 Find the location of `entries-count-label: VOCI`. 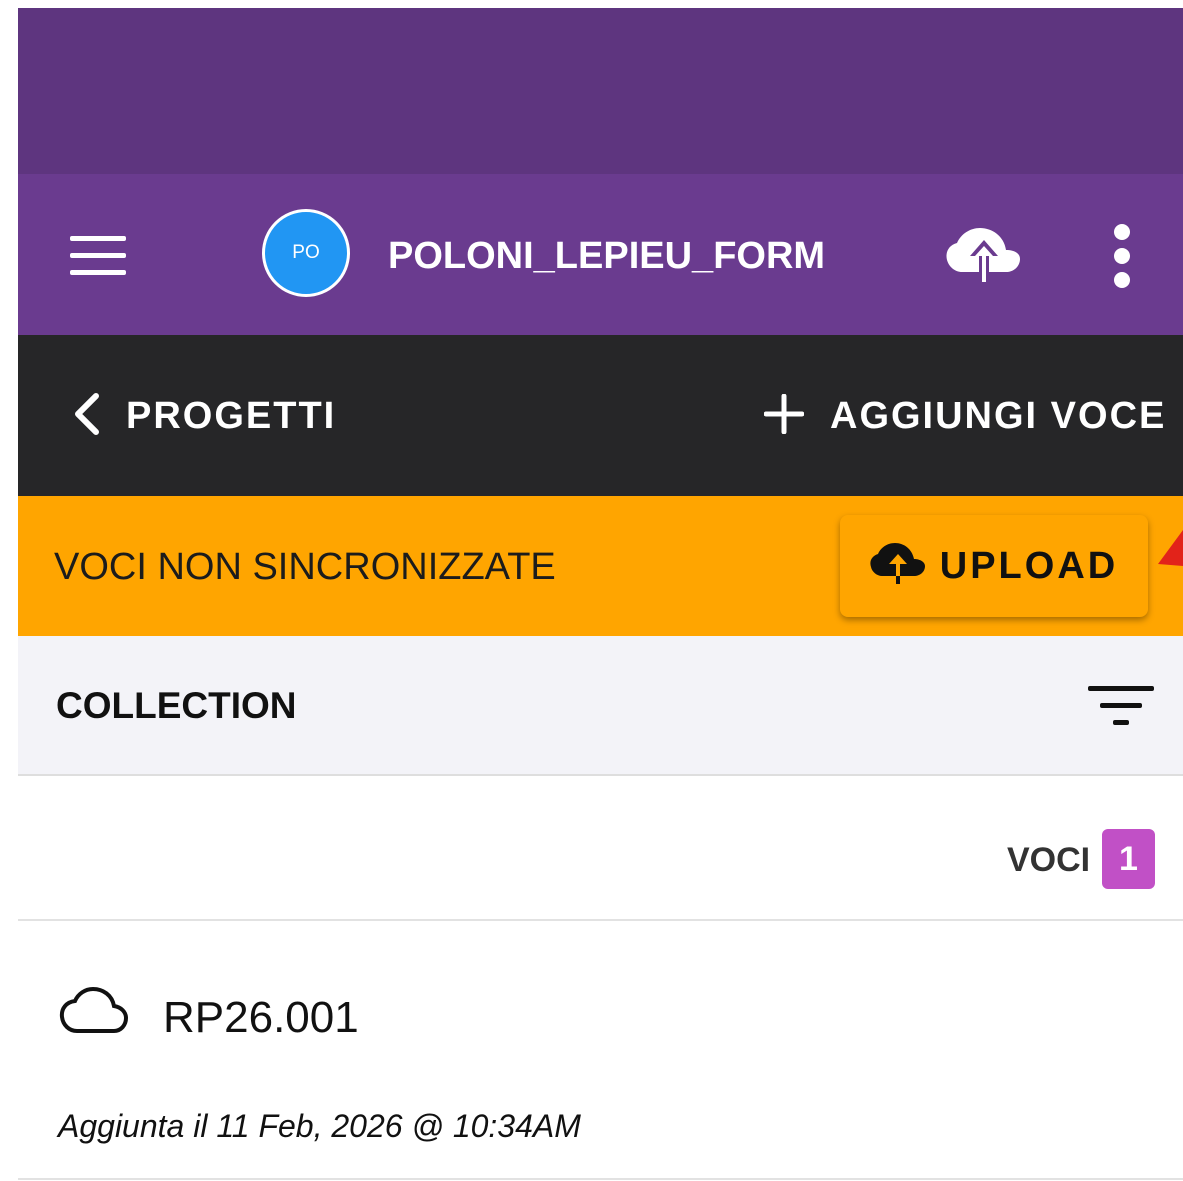

entries-count-label: VOCI is located at coordinates (1049, 860).